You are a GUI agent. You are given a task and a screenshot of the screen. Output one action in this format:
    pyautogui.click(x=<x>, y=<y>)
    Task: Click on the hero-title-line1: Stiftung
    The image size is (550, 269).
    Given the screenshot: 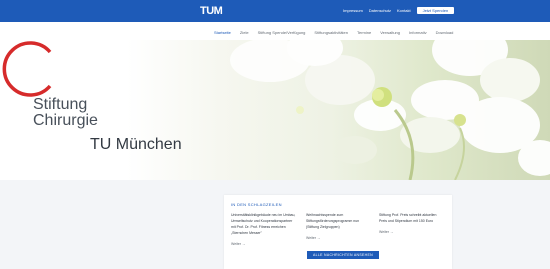 What is the action you would take?
    pyautogui.click(x=60, y=104)
    